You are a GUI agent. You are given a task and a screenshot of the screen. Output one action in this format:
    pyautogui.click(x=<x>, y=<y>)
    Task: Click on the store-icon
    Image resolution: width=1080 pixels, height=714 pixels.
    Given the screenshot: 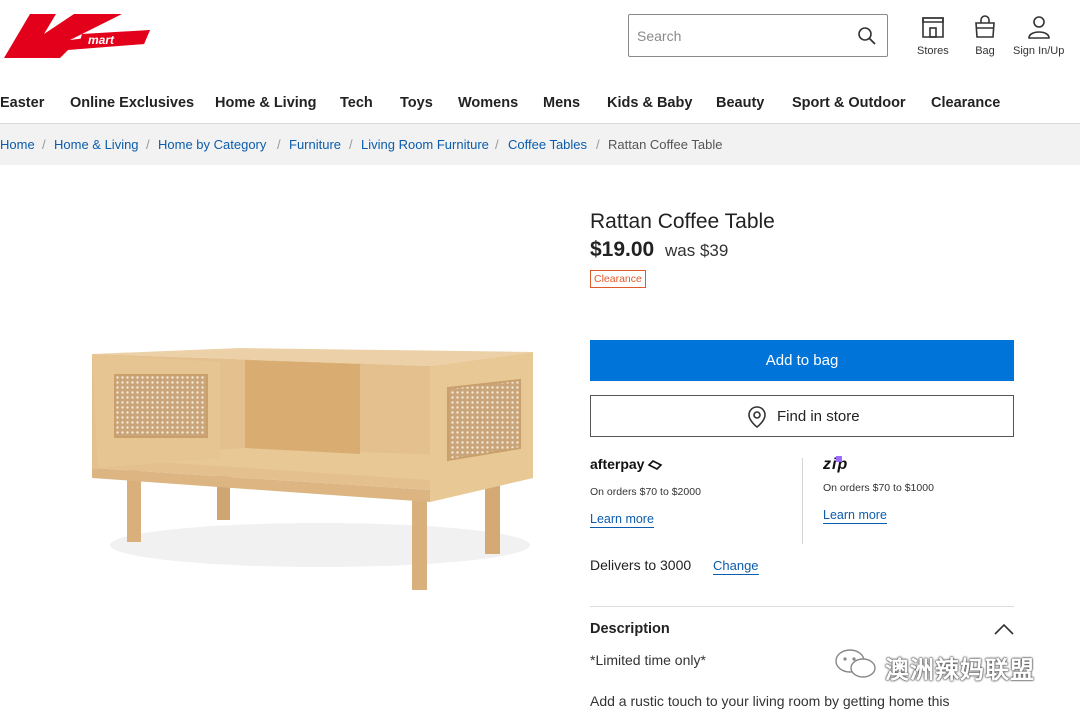 What is the action you would take?
    pyautogui.click(x=933, y=27)
    